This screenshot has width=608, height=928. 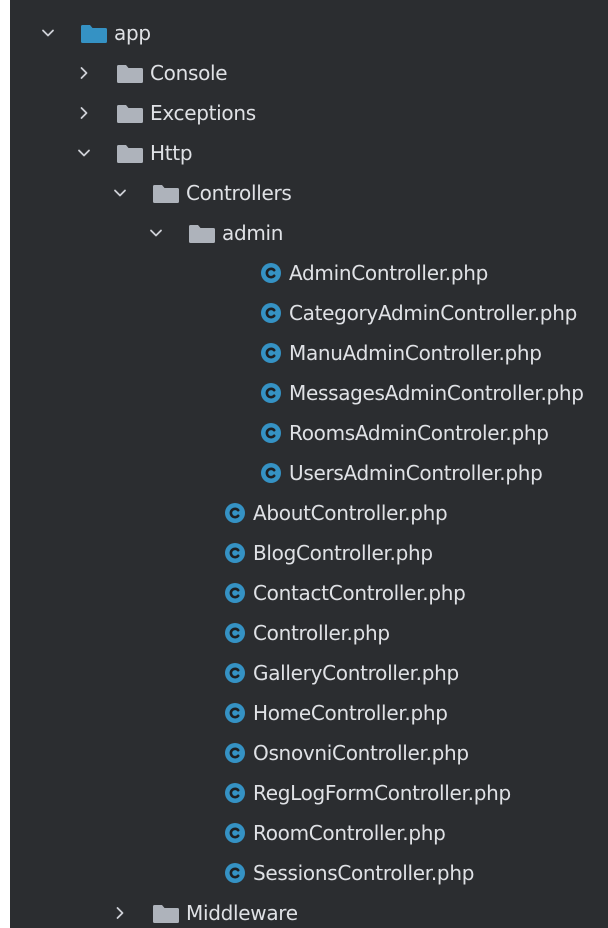 I want to click on tree-node-file: UsersAdminController.php, so click(x=309, y=473).